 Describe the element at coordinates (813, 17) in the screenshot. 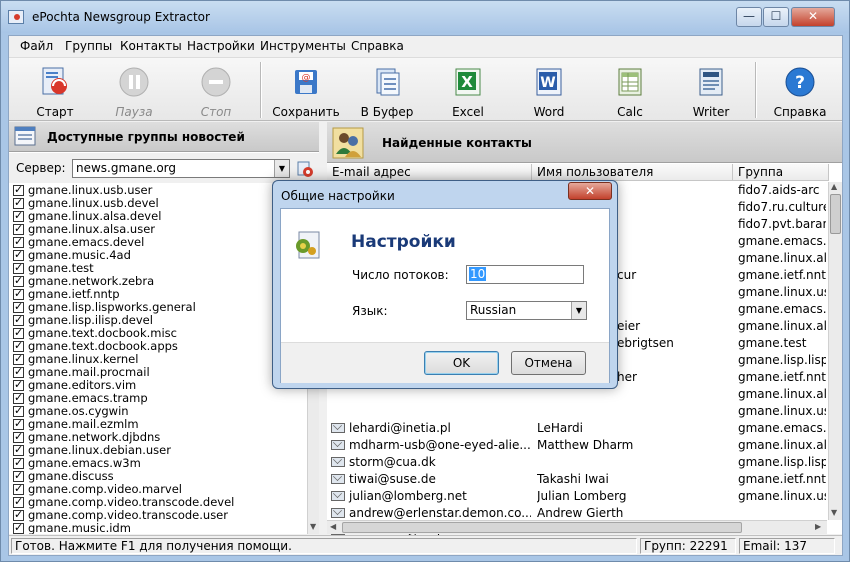

I see `close-button: ✕` at that location.